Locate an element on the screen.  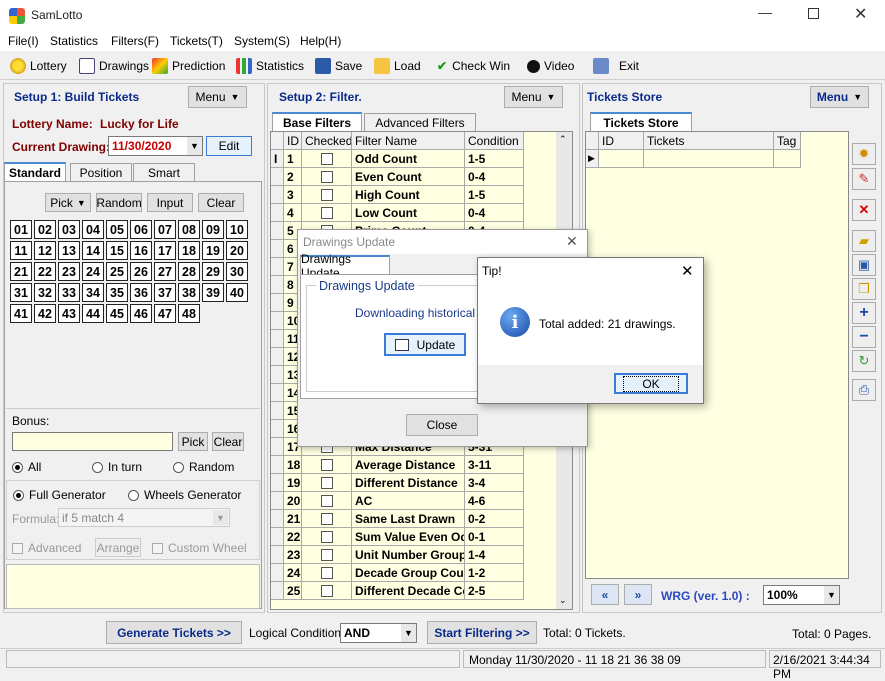
filter-condition: 1-2 is located at coordinates (494, 573).